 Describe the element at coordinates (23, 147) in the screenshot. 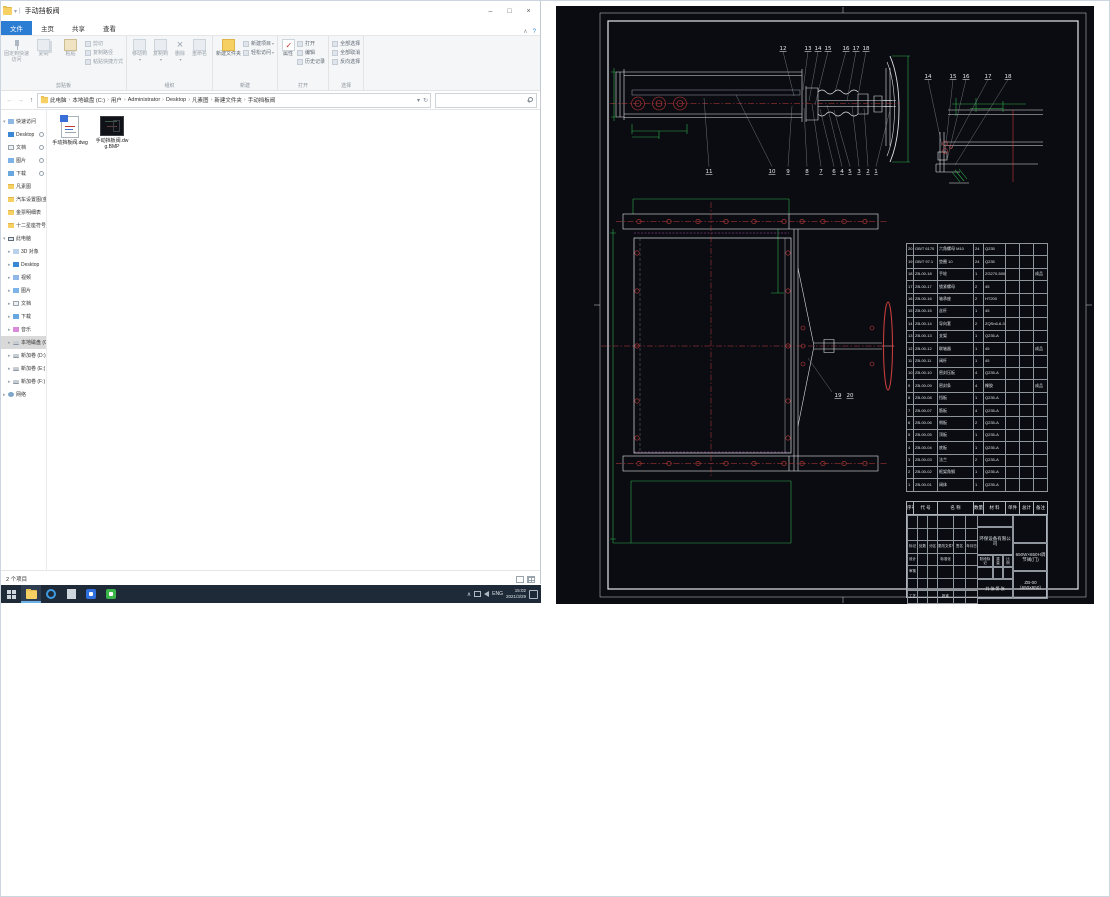

I see `sidebar-item-documents: 文档` at that location.